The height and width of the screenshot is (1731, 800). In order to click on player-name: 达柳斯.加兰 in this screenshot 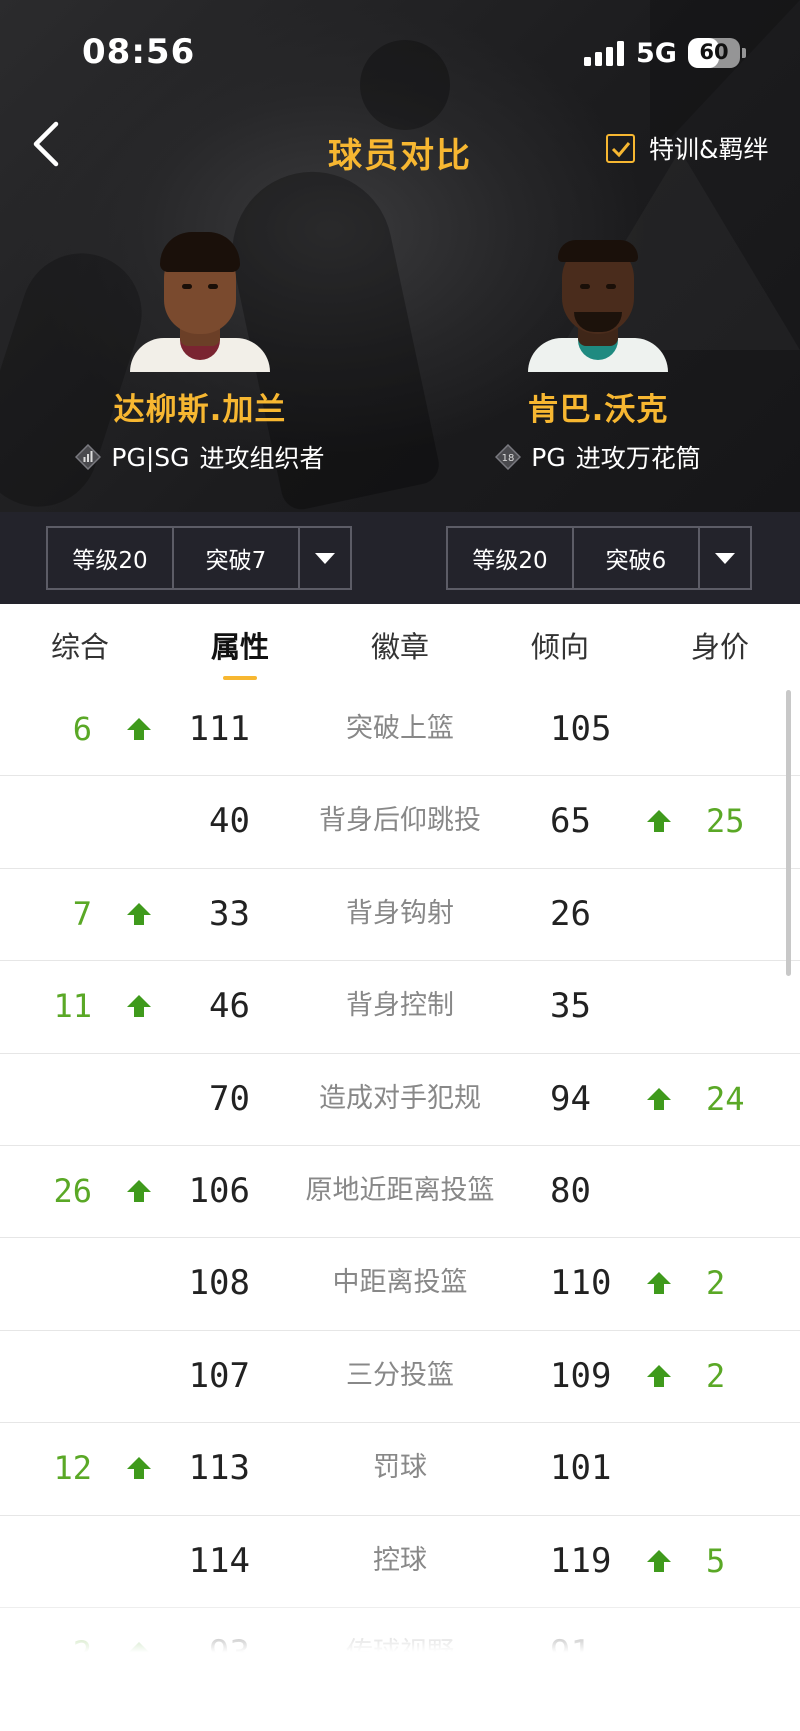, I will do `click(200, 410)`.